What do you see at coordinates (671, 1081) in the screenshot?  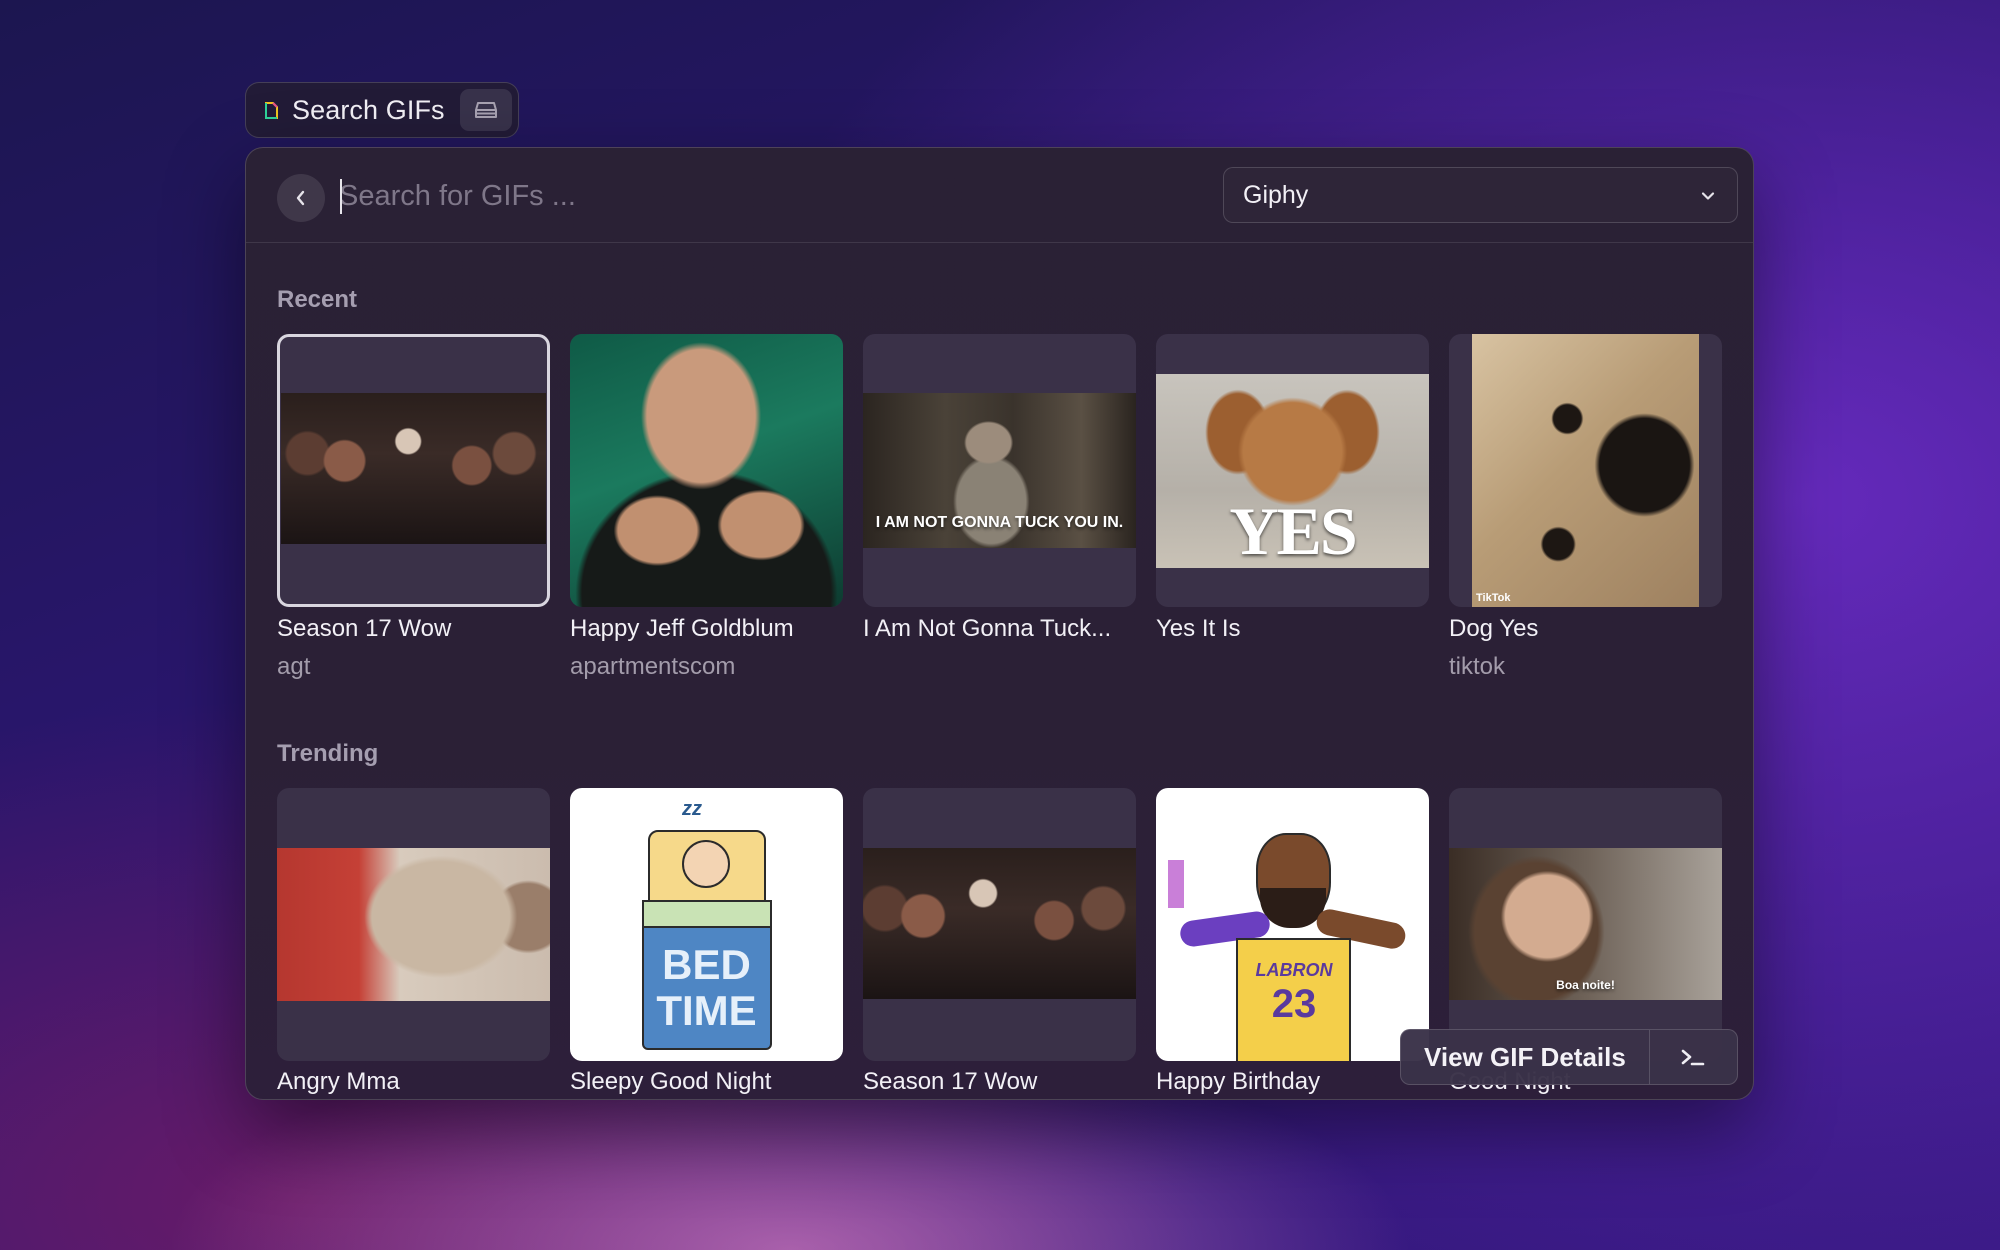 I see `gif-title: Sleepy Good Night` at bounding box center [671, 1081].